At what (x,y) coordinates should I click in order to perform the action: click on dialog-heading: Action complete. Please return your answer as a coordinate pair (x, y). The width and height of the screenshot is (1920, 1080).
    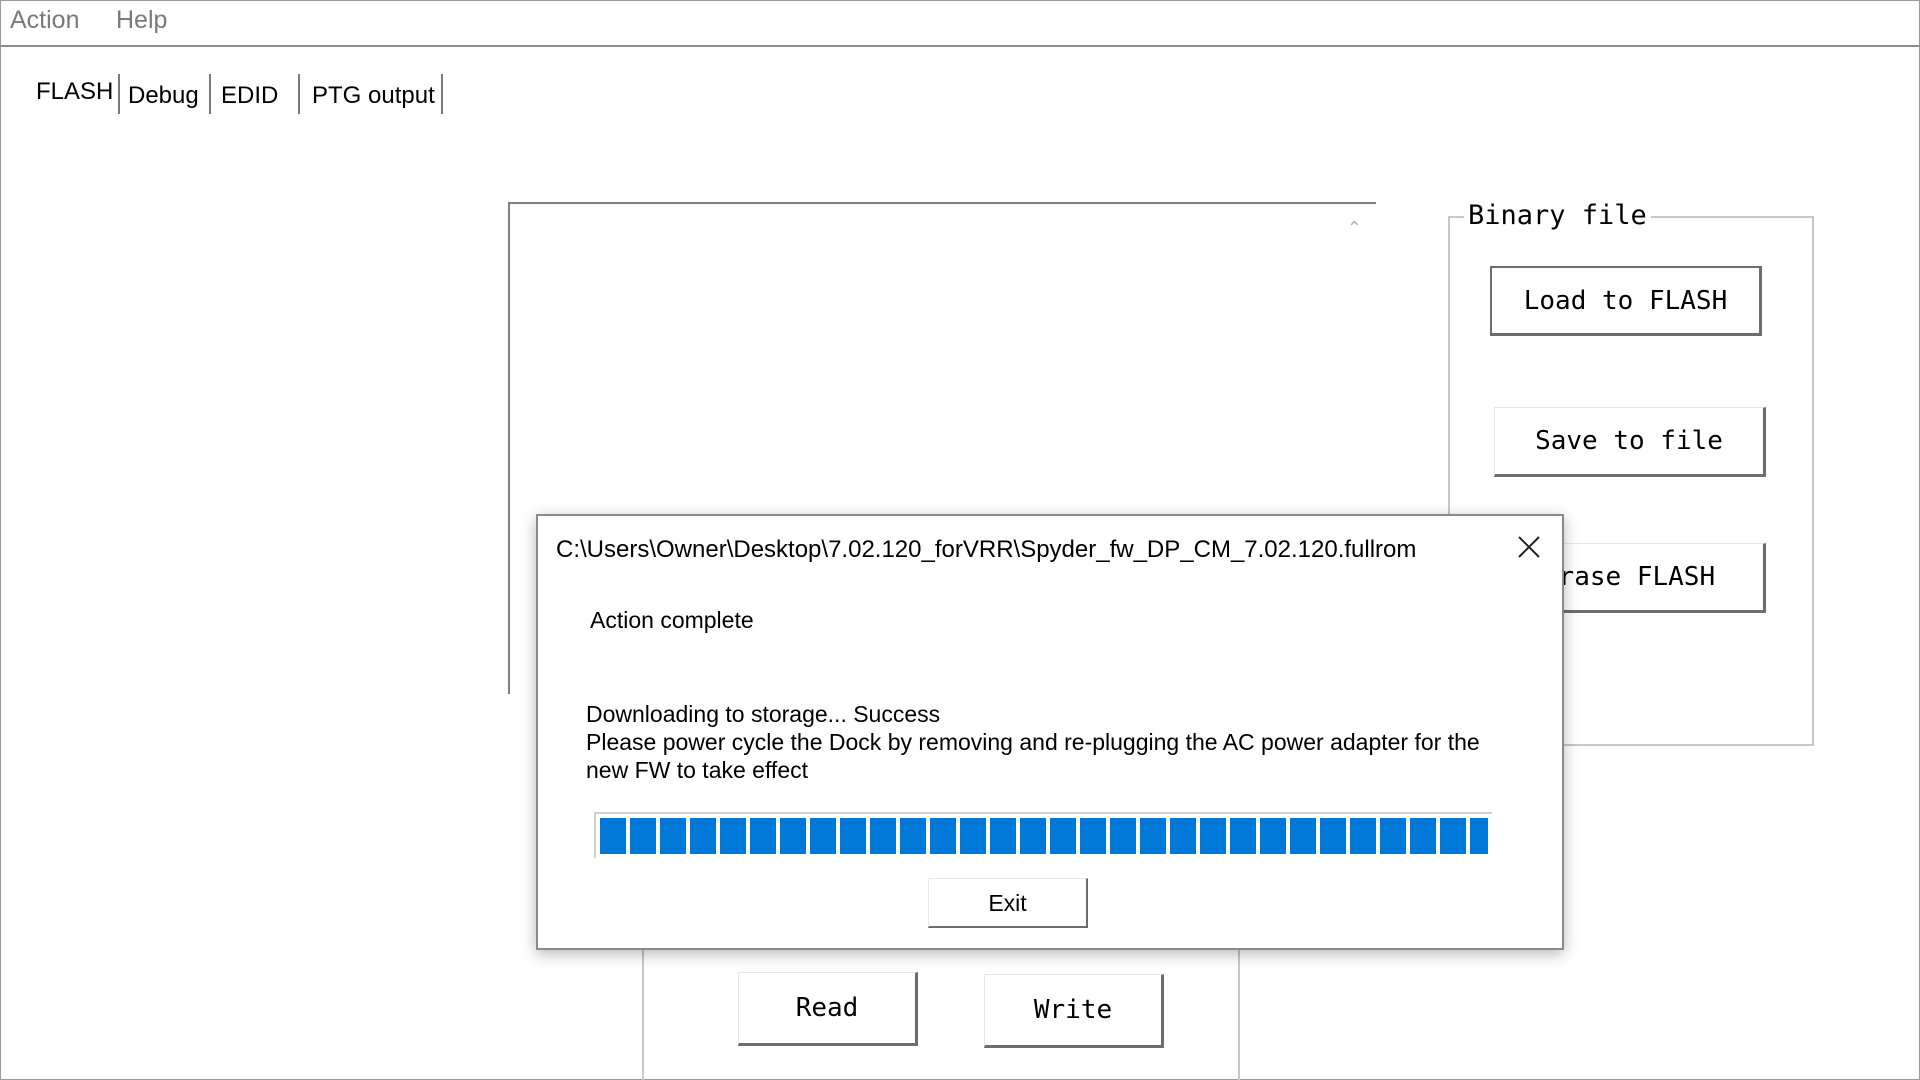
    Looking at the image, I should click on (672, 620).